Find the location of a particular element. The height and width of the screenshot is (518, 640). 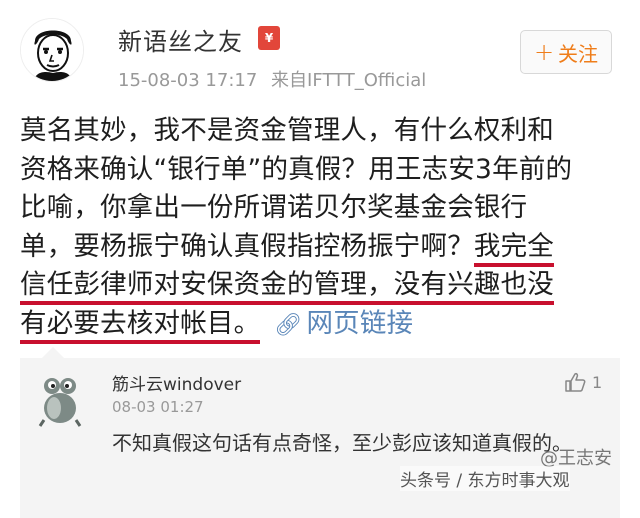

thumbs-up-icon is located at coordinates (575, 382).